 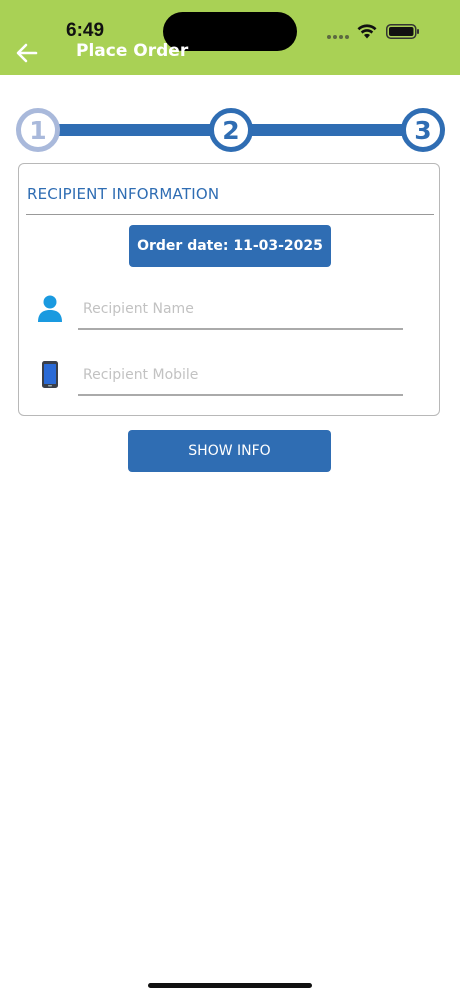 I want to click on status-time: 6:49, so click(x=85, y=30).